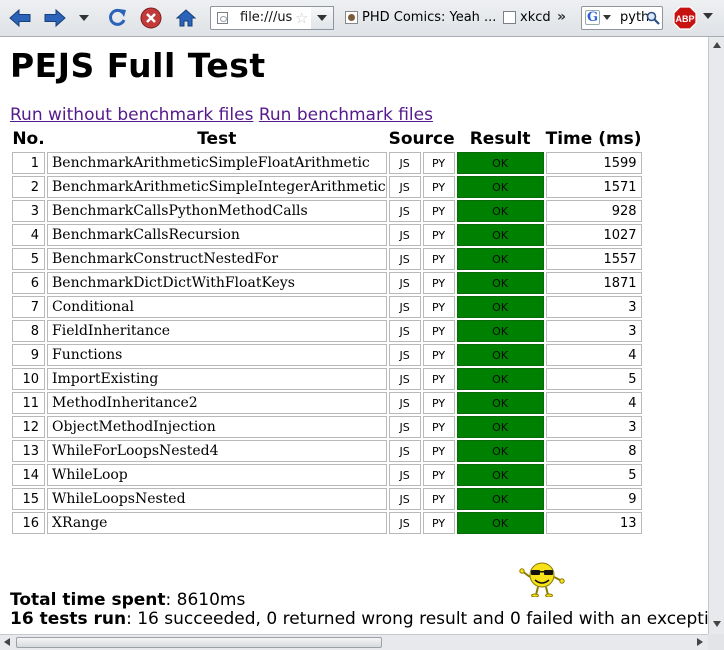  Describe the element at coordinates (217, 211) in the screenshot. I see `test-name: BenchmarkCallsPythonMethodCalls` at that location.